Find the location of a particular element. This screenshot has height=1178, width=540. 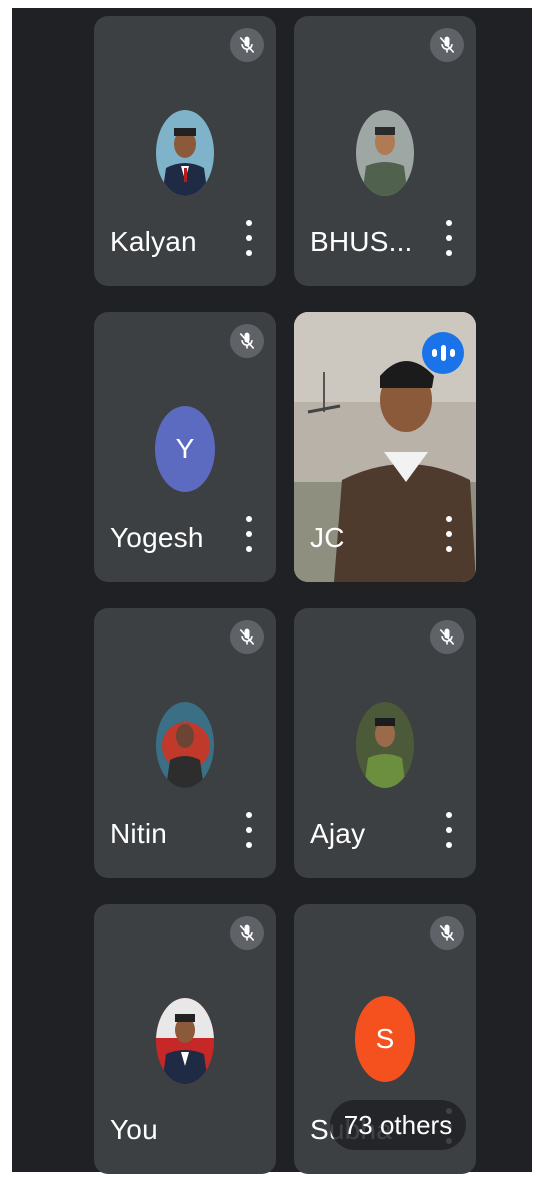

audio-level-icon is located at coordinates (443, 353).